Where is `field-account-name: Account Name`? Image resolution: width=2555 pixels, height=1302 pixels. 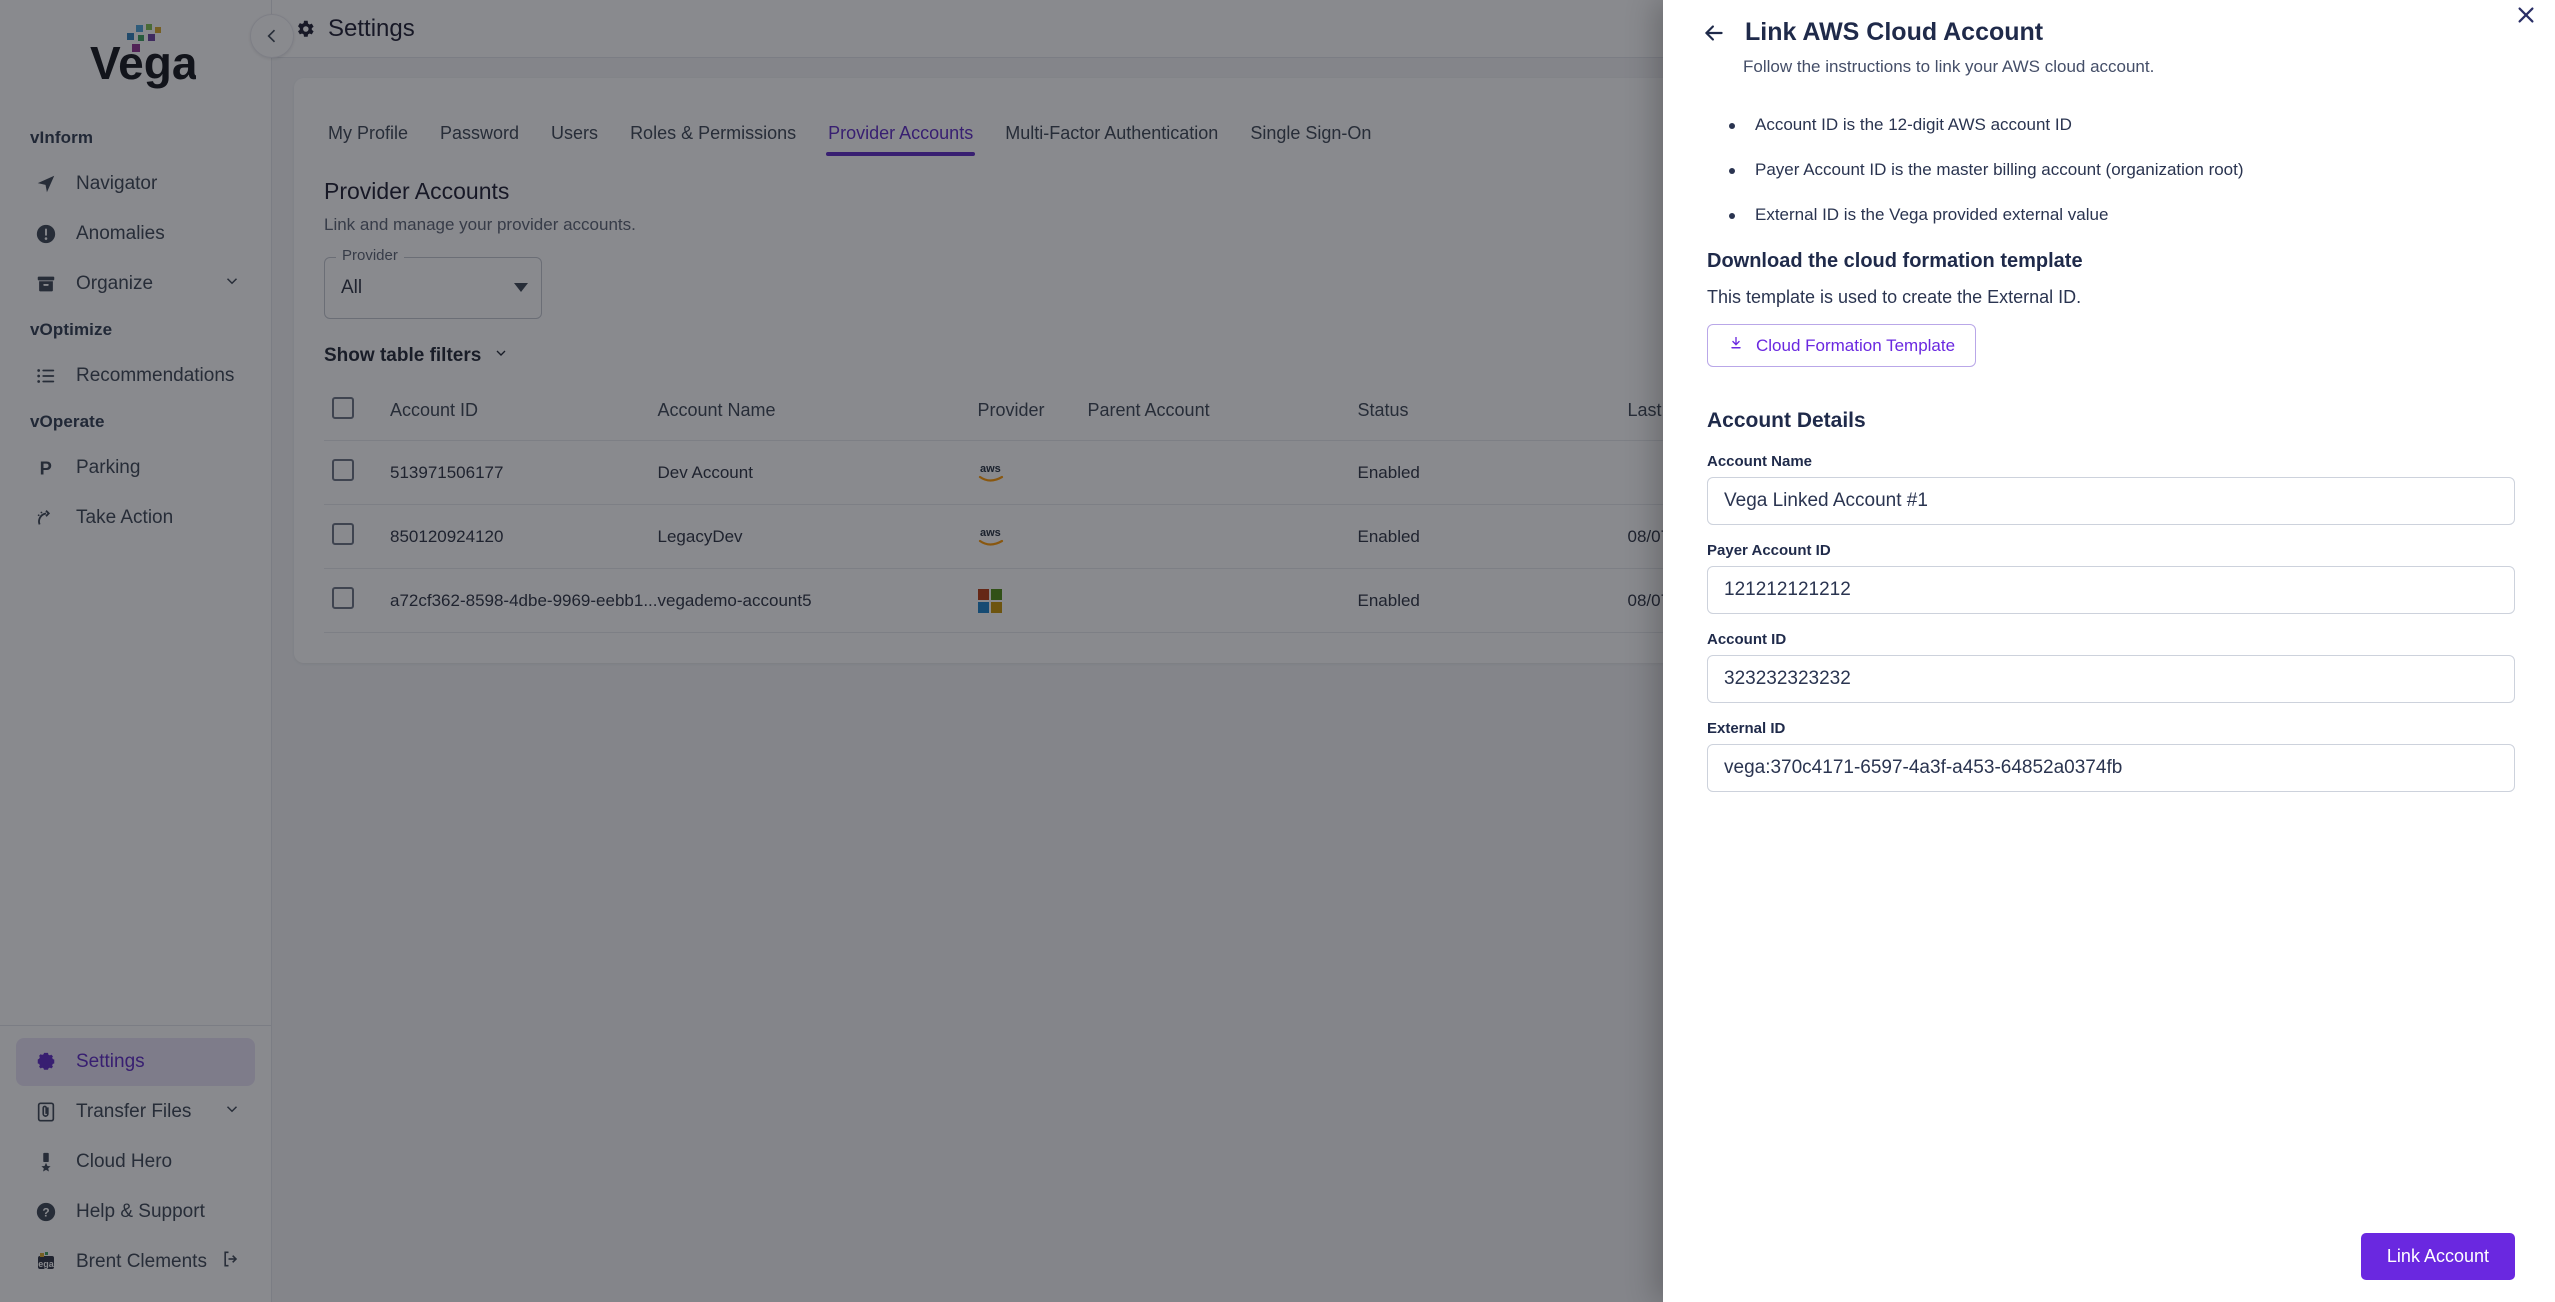 field-account-name: Account Name is located at coordinates (2111, 489).